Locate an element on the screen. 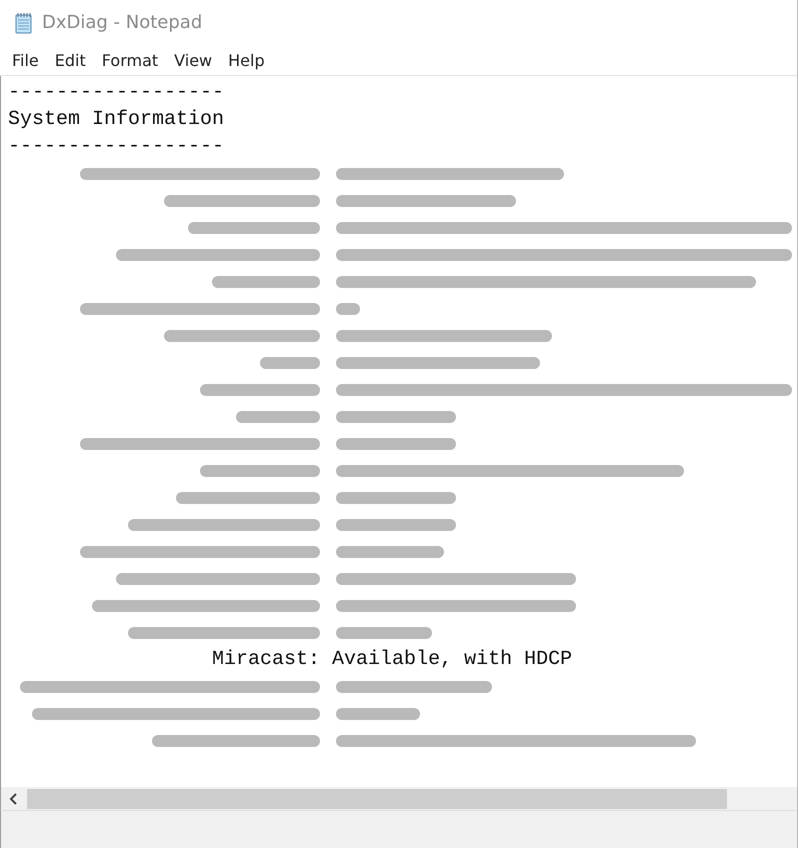 This screenshot has width=798, height=848. window-title: DxDiag - Notepad is located at coordinates (122, 22).